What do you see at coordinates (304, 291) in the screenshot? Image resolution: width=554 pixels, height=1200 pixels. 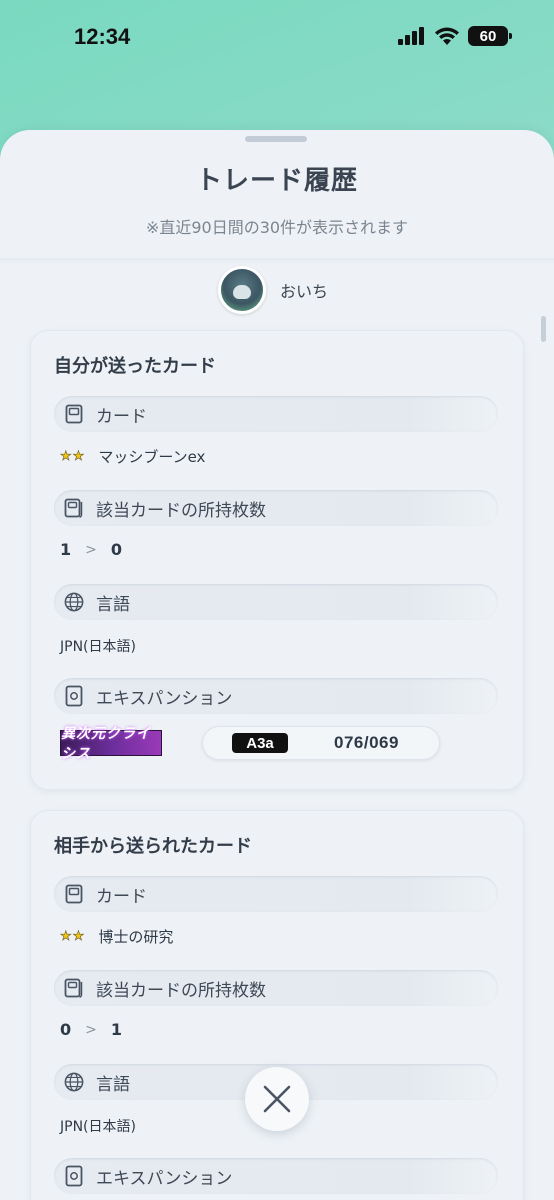 I see `partner-name: おいち` at bounding box center [304, 291].